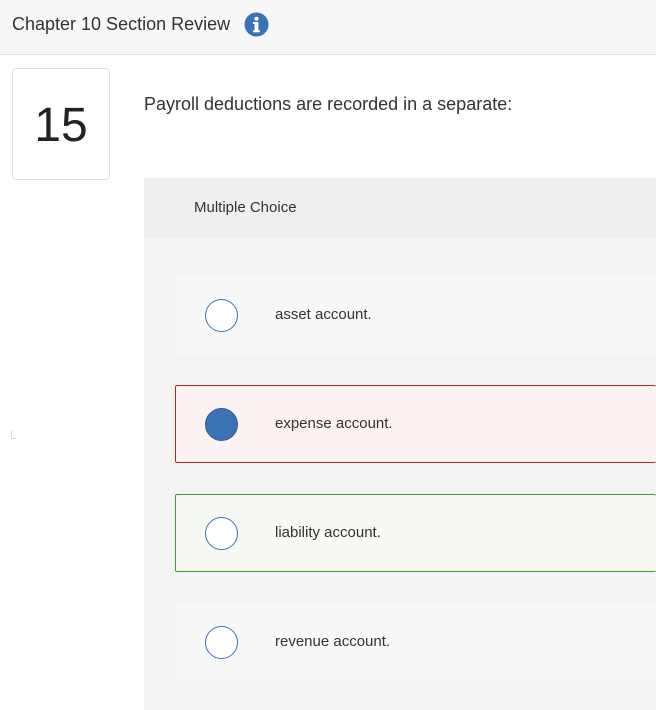  I want to click on option-expense-account: expense account., so click(415, 424).